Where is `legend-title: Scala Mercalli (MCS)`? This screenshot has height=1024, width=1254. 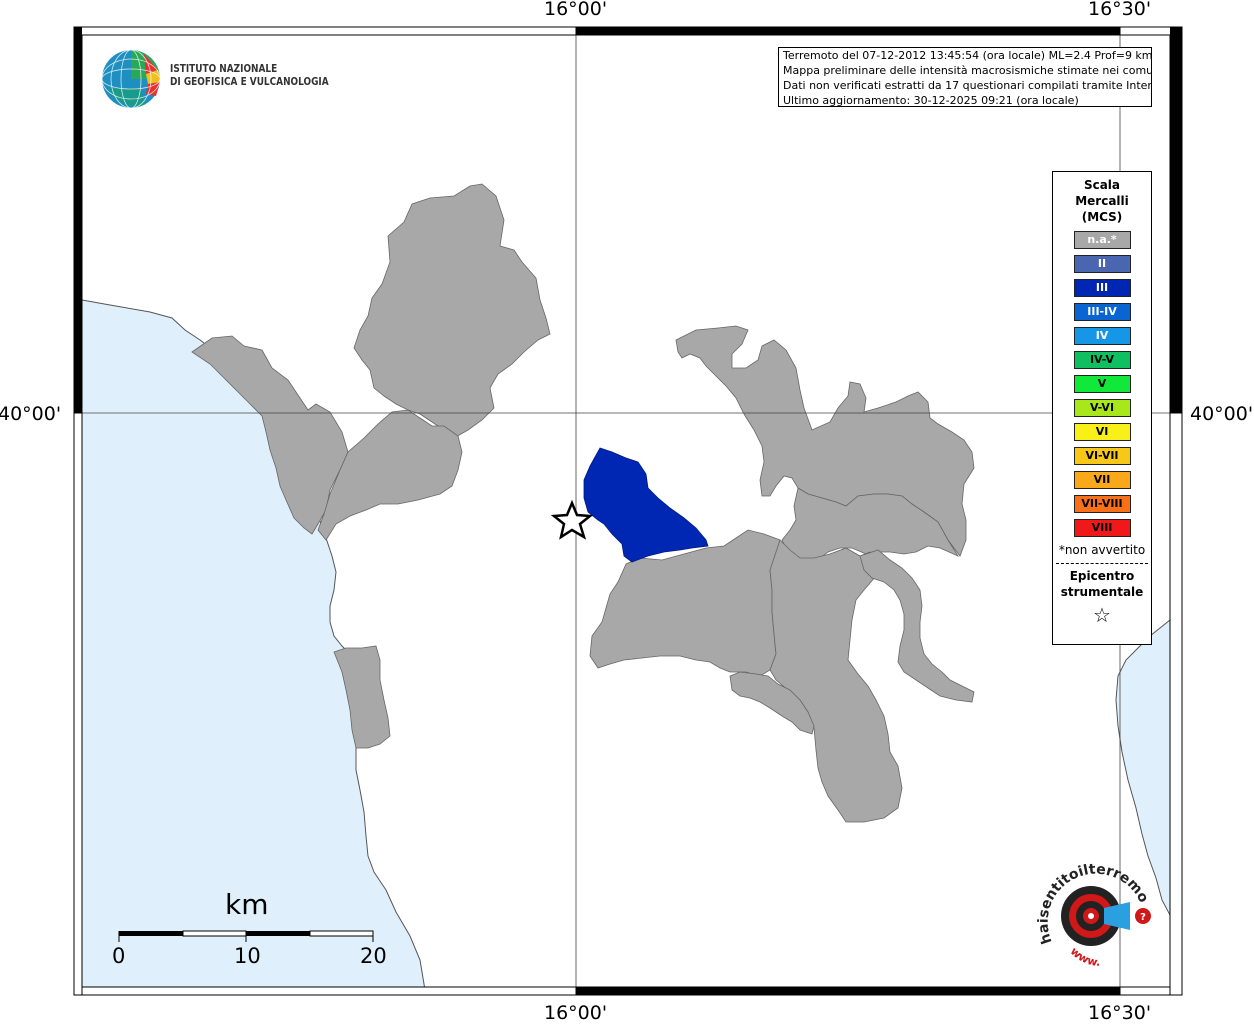
legend-title: Scala Mercalli (MCS) is located at coordinates (1102, 201).